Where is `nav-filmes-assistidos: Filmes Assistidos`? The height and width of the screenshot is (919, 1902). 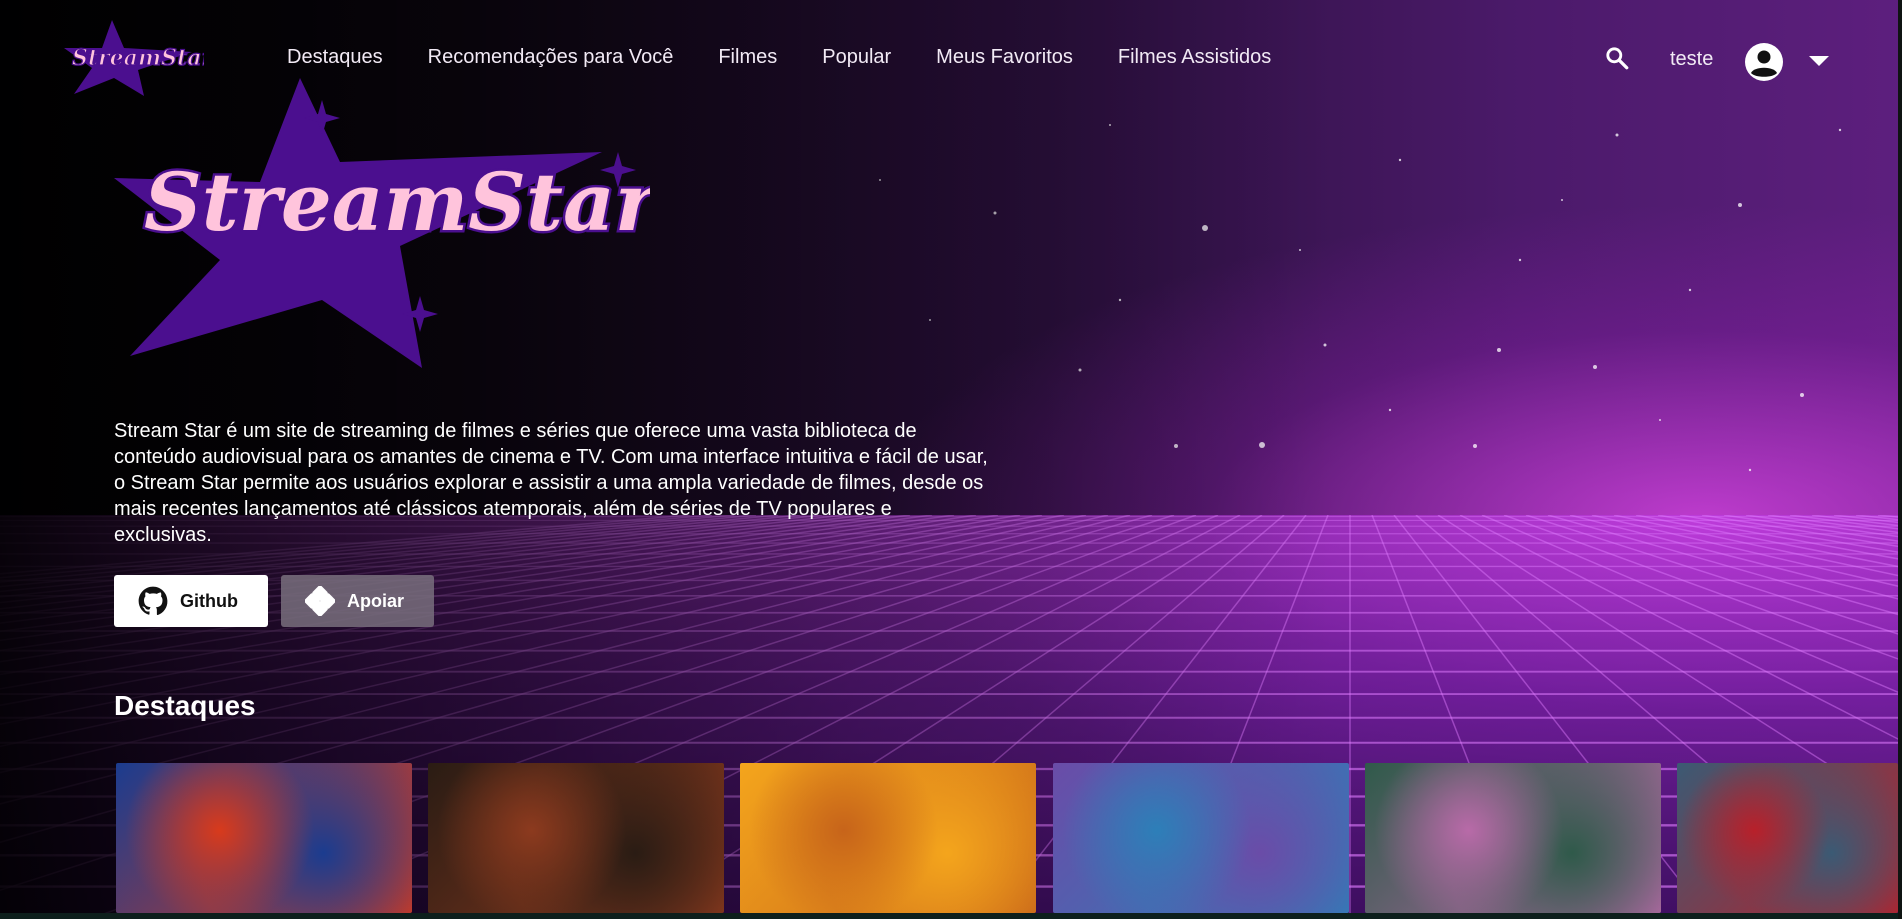 nav-filmes-assistidos: Filmes Assistidos is located at coordinates (1194, 57).